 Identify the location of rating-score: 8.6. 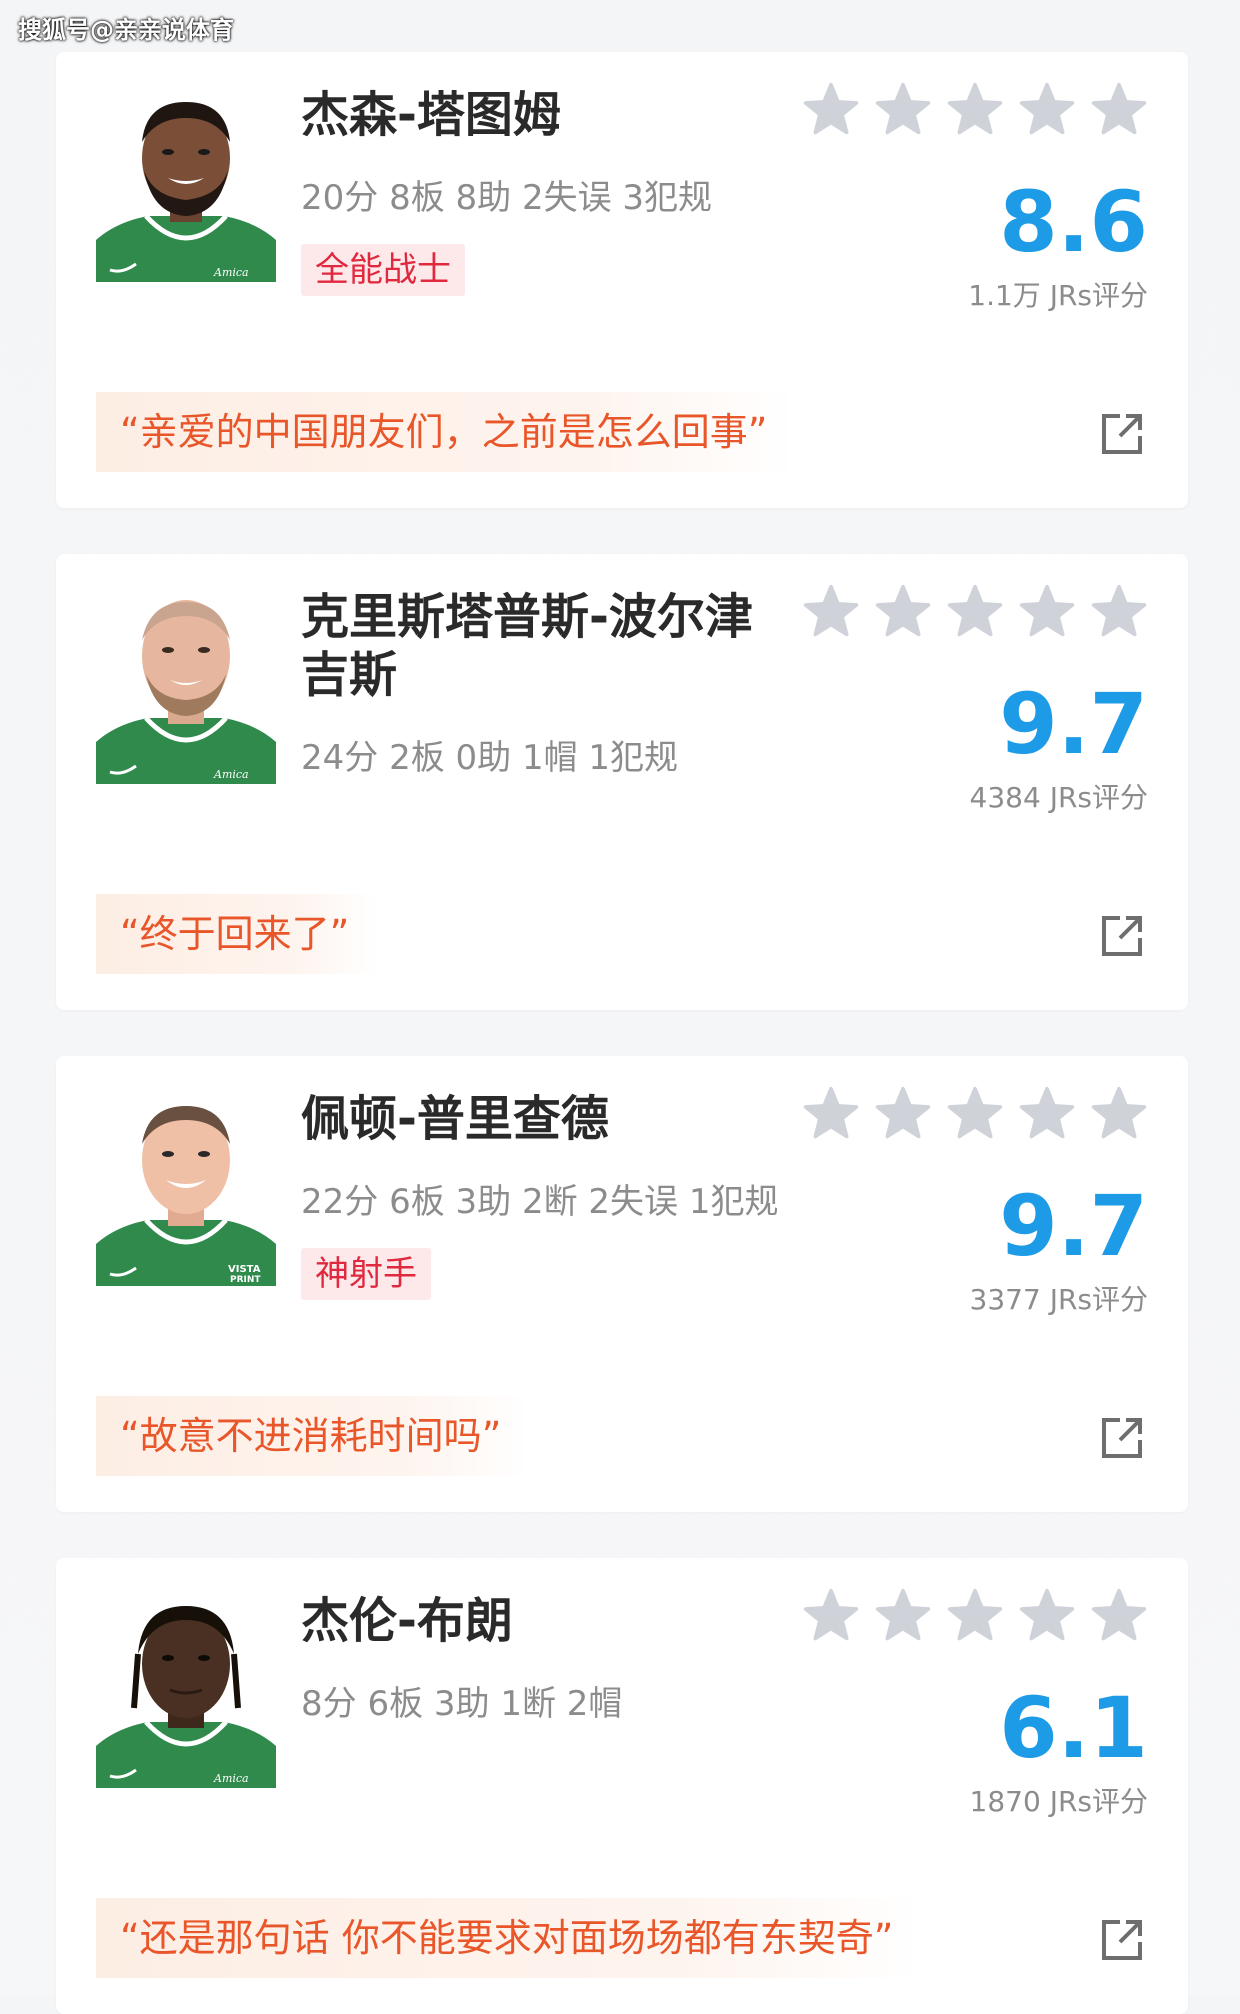
(1073, 222).